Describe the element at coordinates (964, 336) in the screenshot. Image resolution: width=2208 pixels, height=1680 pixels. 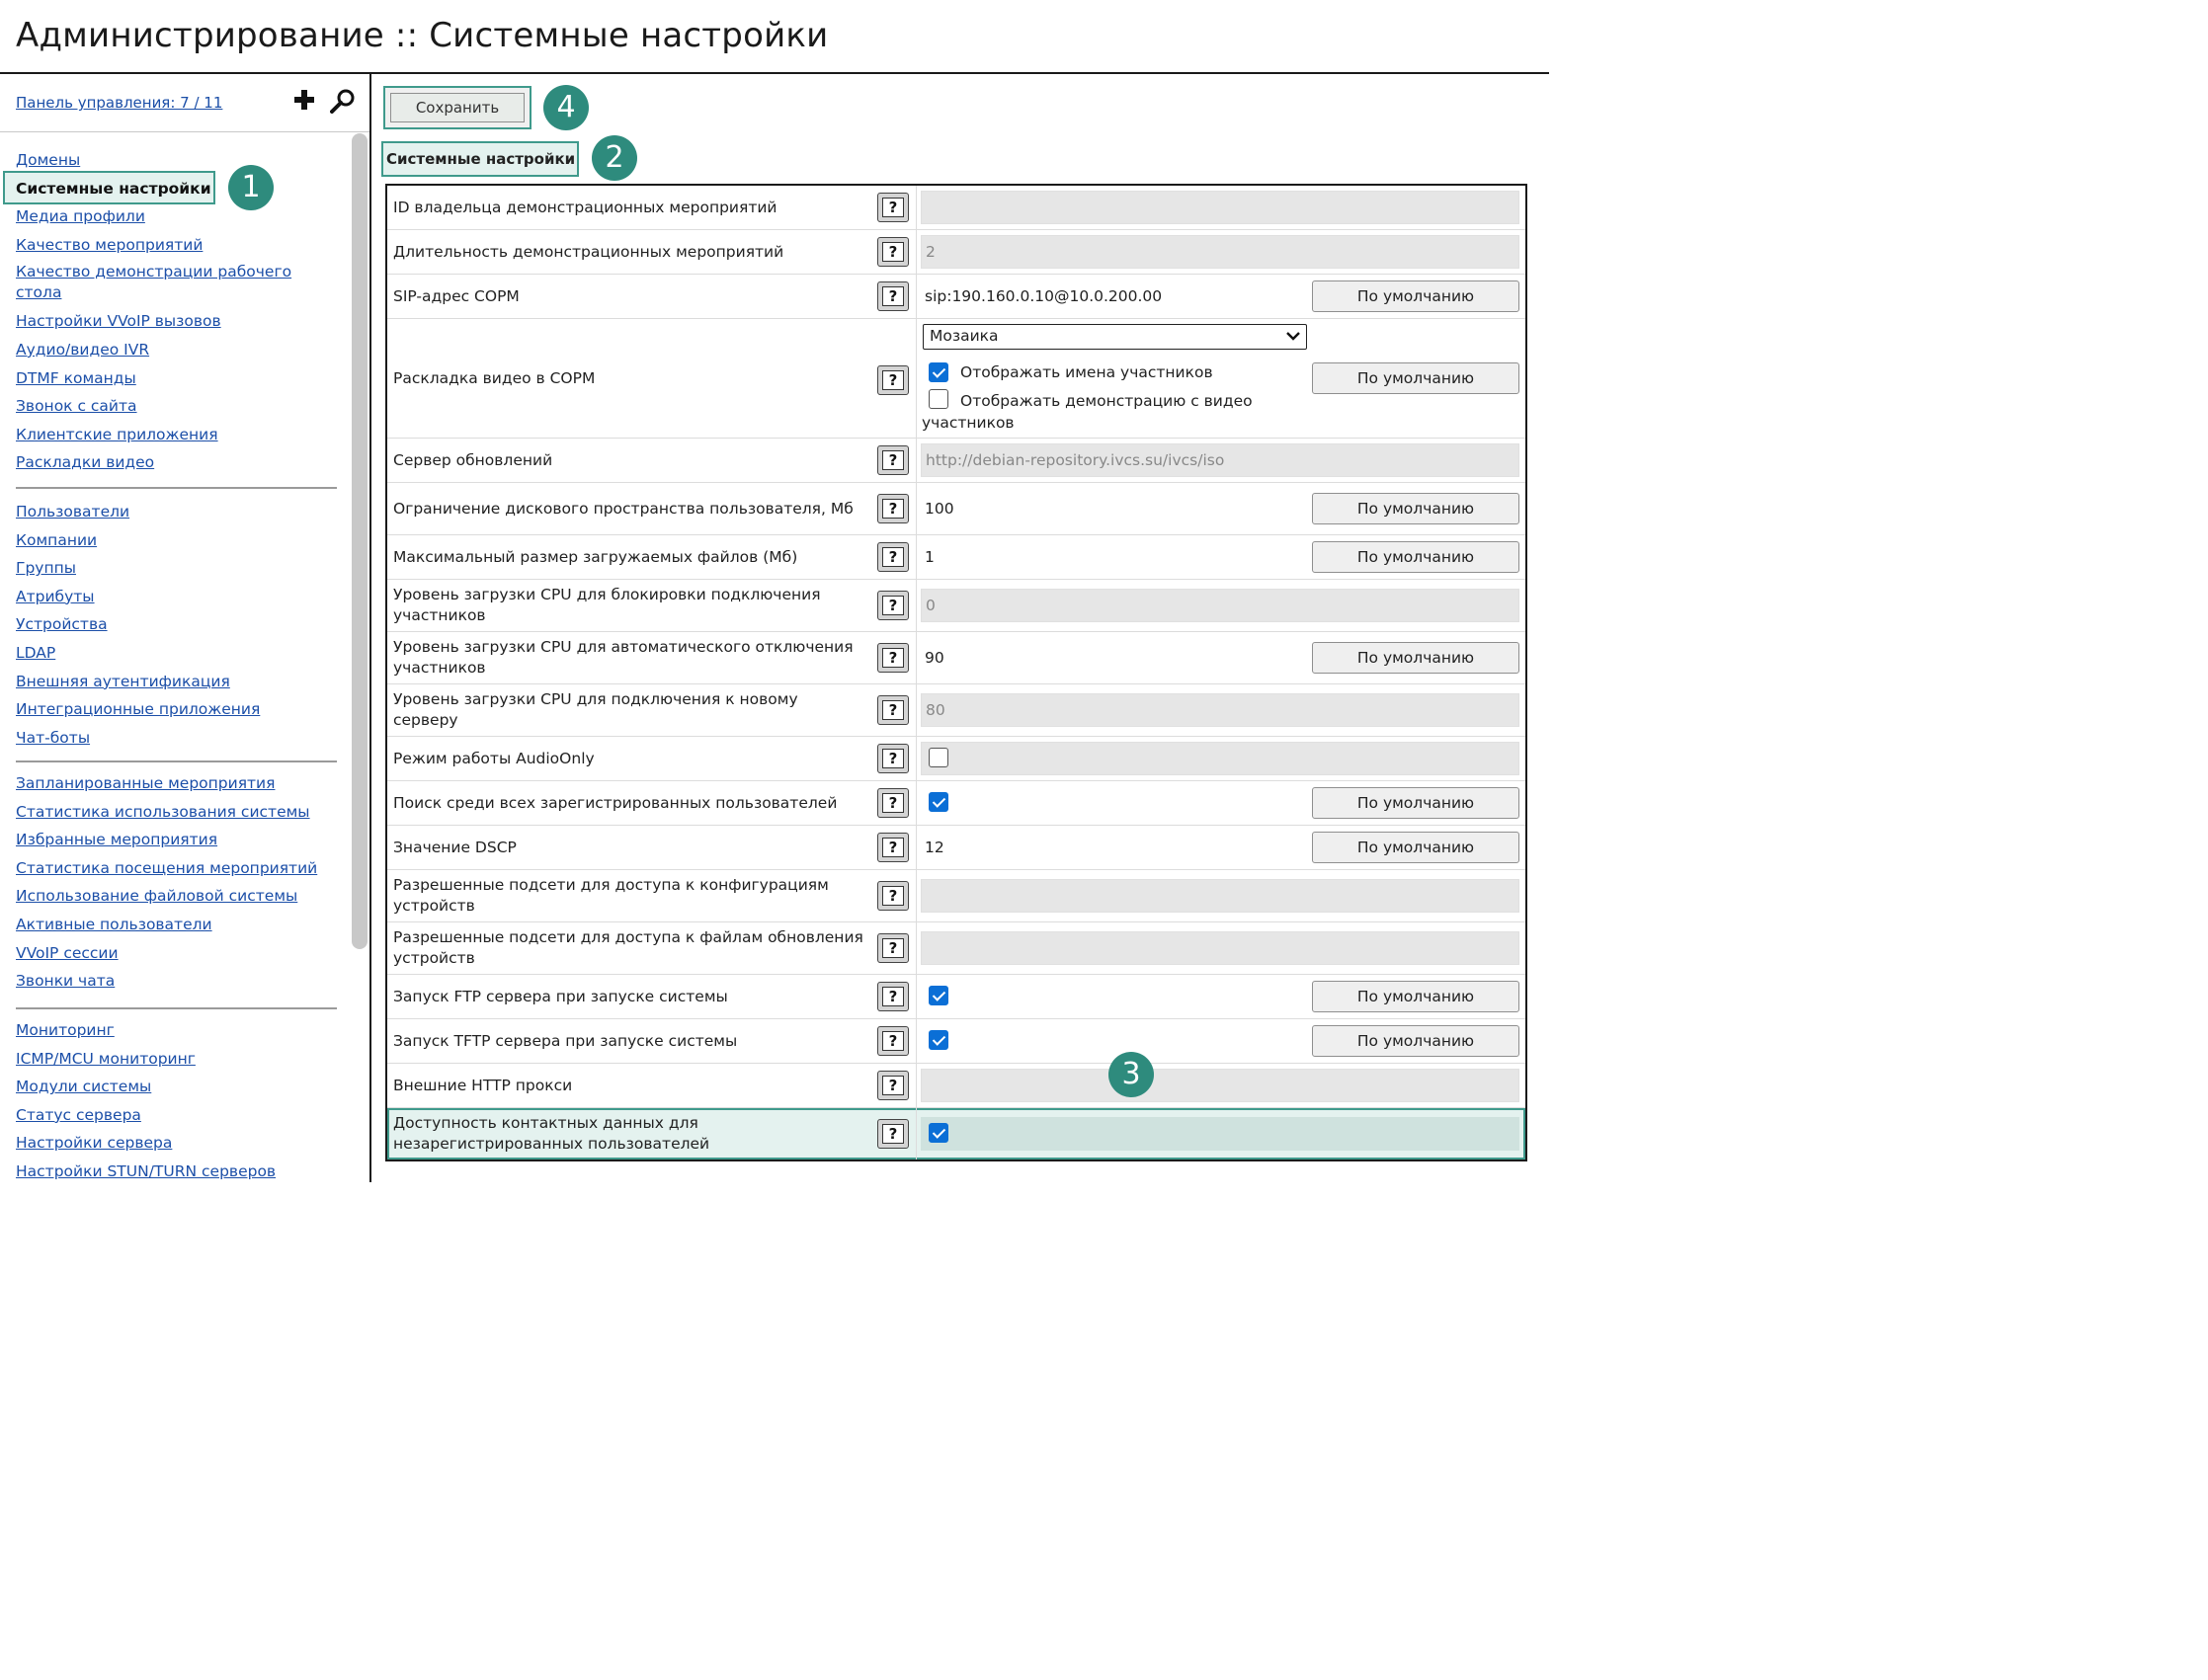
I see `layout-select-value: Мозаика` at that location.